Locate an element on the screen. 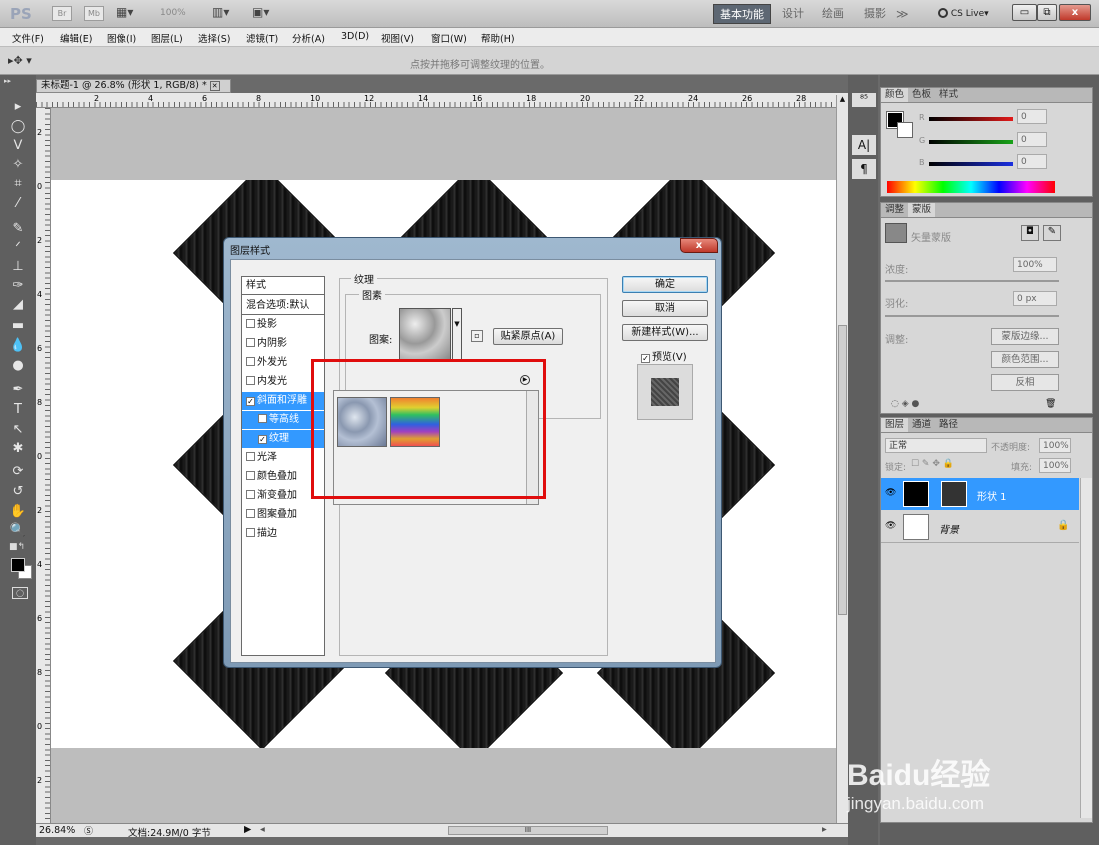 The image size is (1099, 845). preview-checkbox: ✓ 预览(V) is located at coordinates (664, 355).